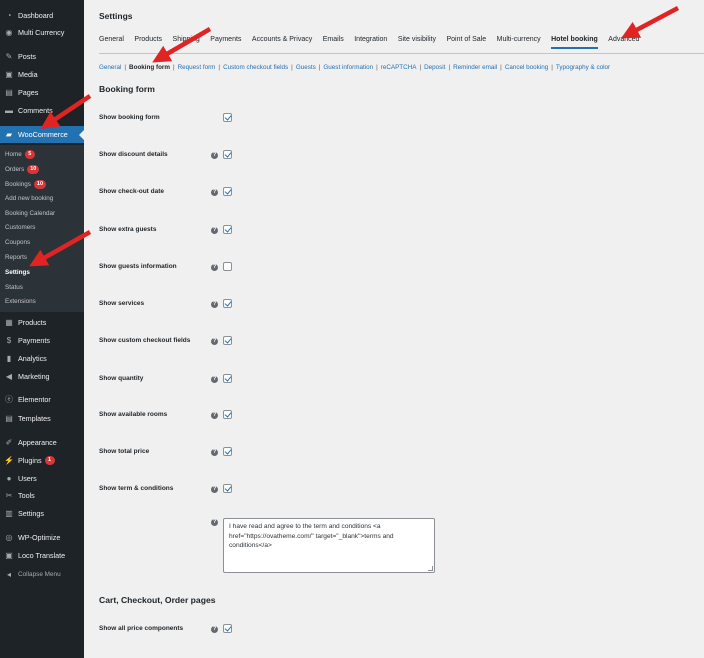  I want to click on subsection-recaptcha: reCAPTCHA, so click(399, 67).